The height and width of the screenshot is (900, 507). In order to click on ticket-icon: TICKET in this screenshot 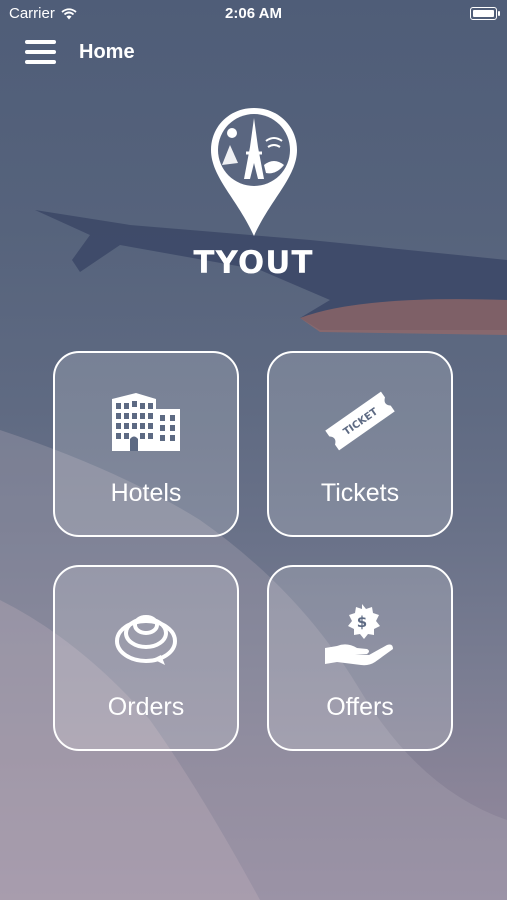, I will do `click(360, 421)`.